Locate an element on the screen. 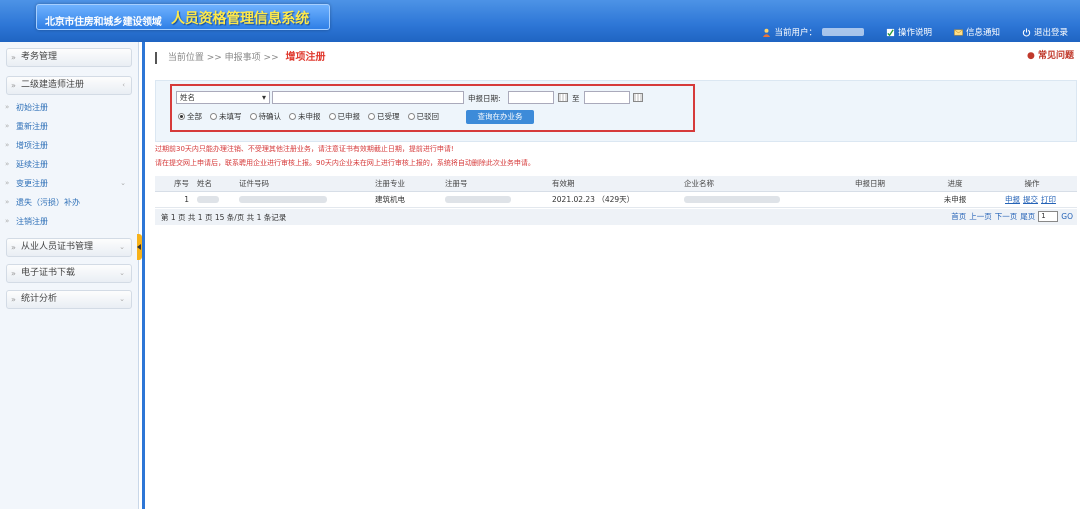  radio-all: 全部 is located at coordinates (190, 116).